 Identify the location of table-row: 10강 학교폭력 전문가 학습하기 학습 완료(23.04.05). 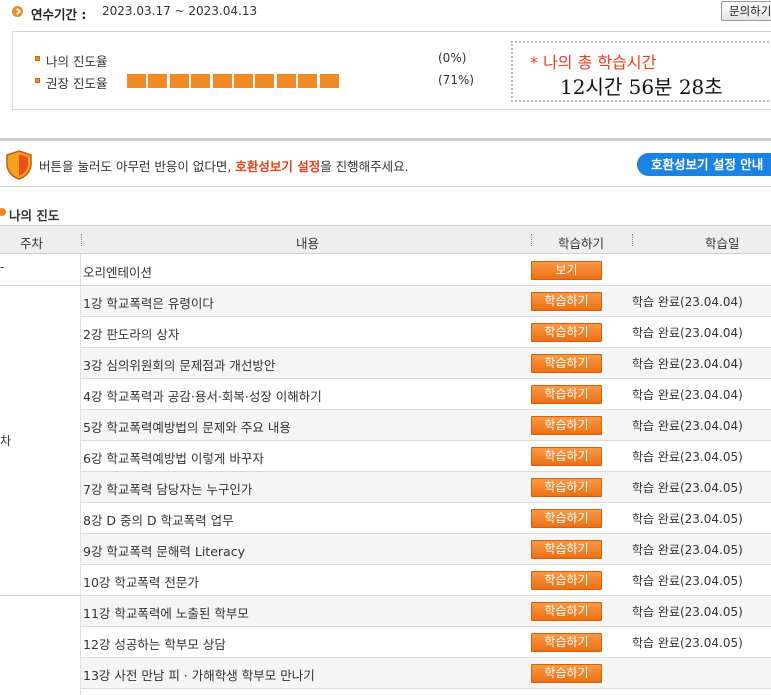
(426, 580).